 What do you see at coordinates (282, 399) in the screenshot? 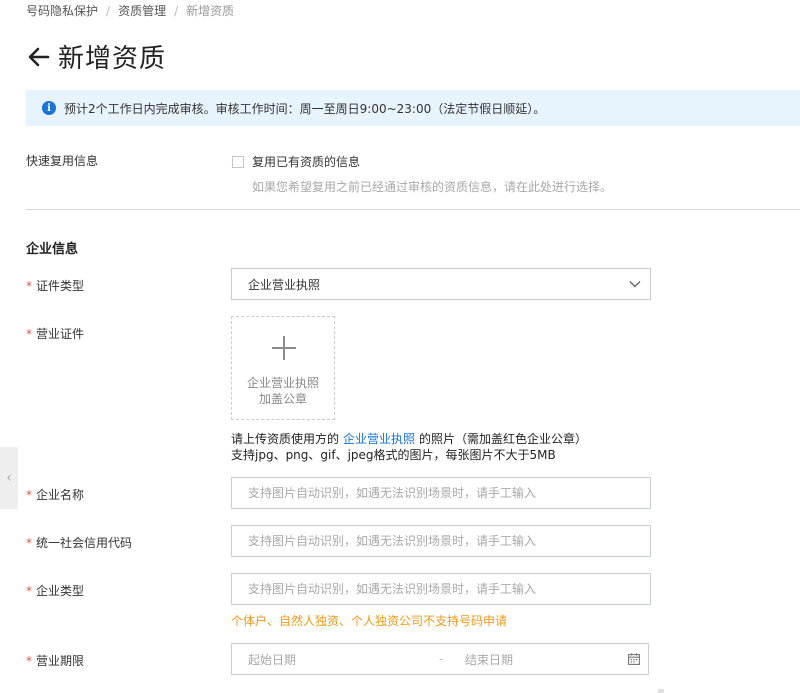
I see `upload-caption-sub: 加盖公章` at bounding box center [282, 399].